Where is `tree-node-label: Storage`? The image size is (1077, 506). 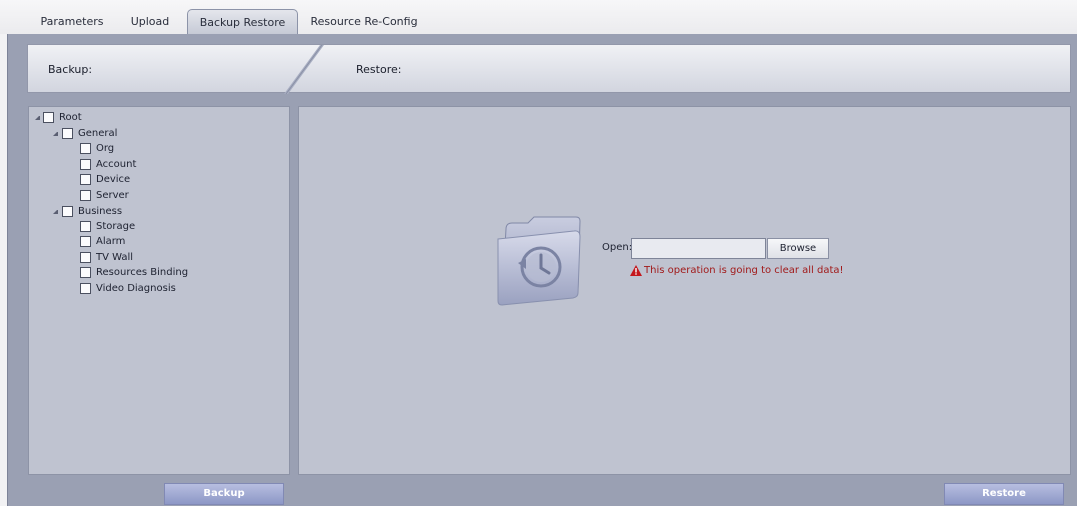
tree-node-label: Storage is located at coordinates (116, 226).